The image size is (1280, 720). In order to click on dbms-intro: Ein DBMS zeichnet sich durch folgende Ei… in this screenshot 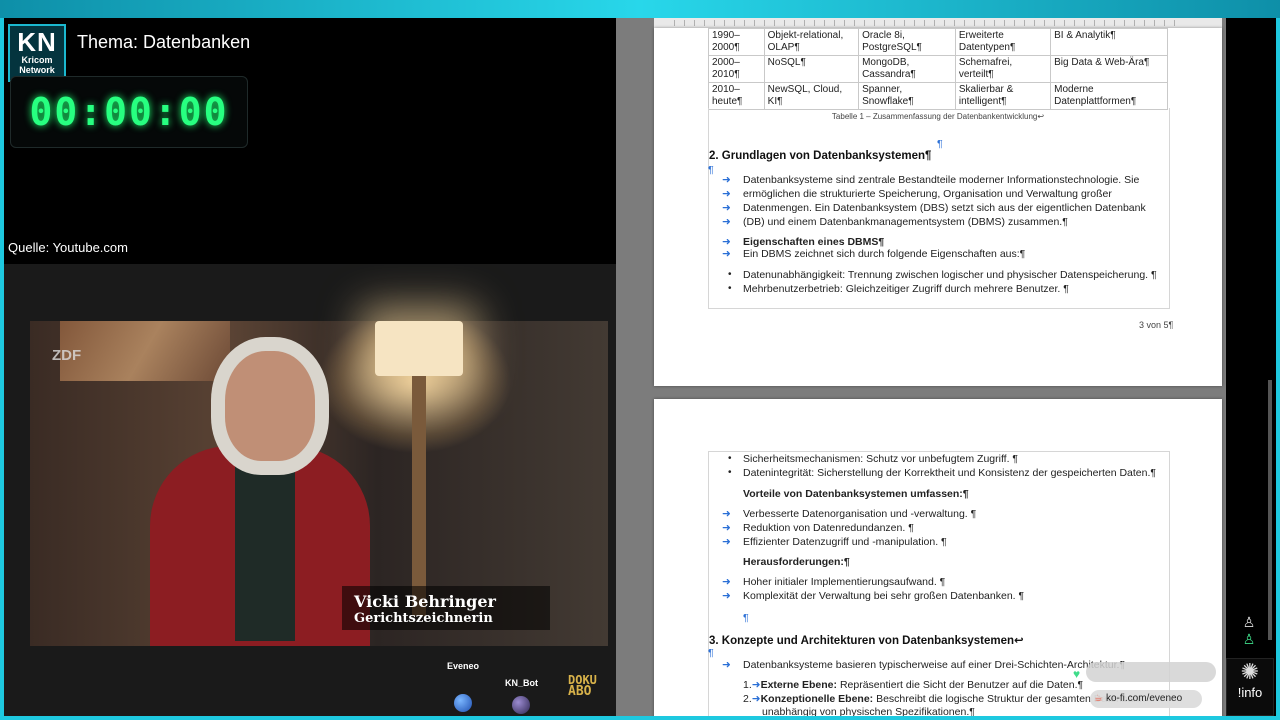, I will do `click(884, 254)`.